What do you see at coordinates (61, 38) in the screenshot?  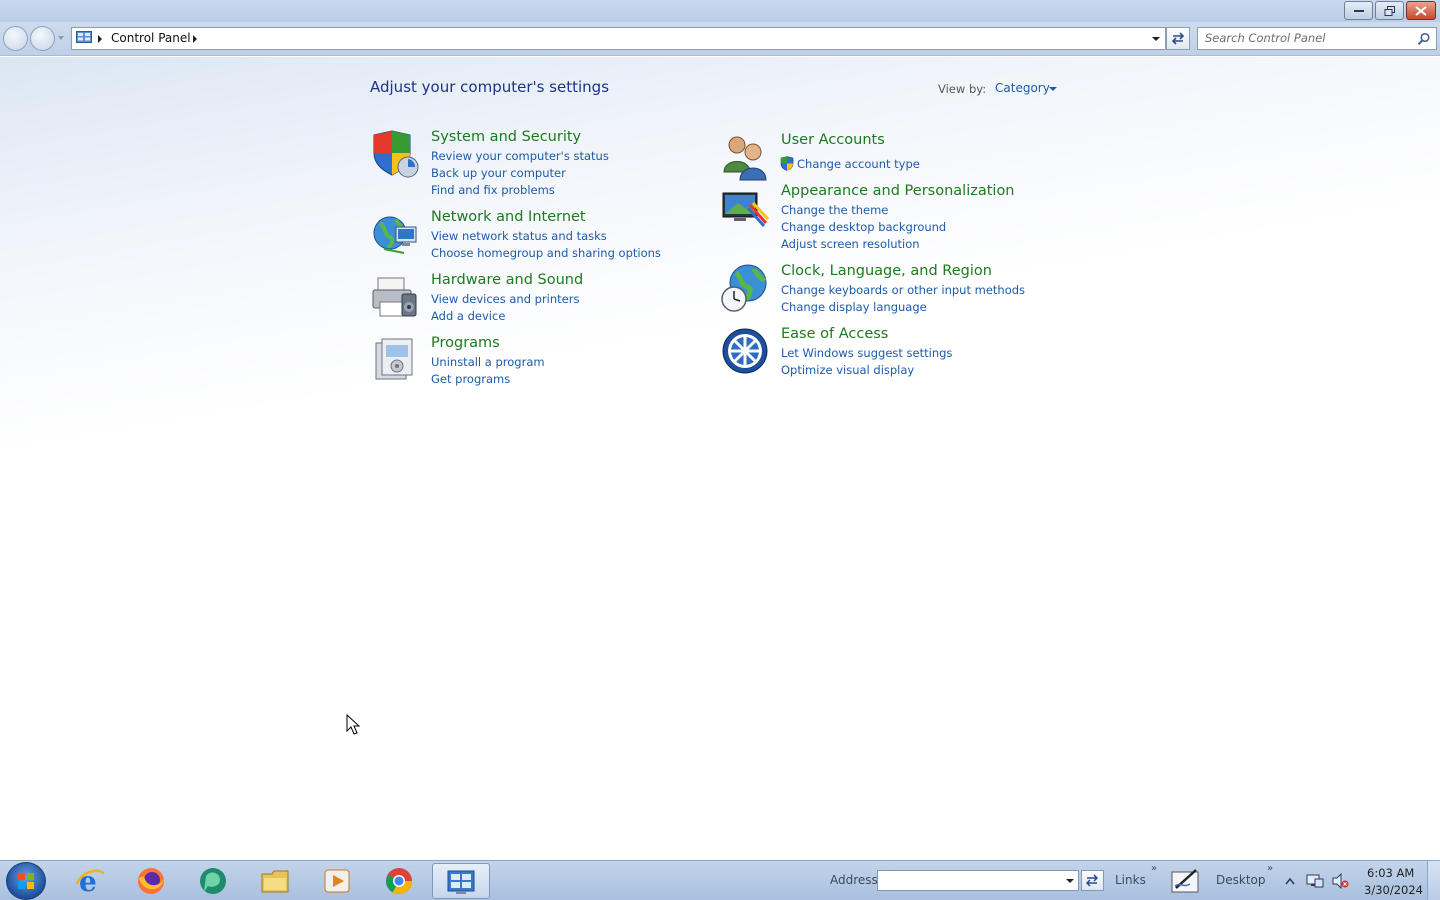 I see `recent-pages-dropdown` at bounding box center [61, 38].